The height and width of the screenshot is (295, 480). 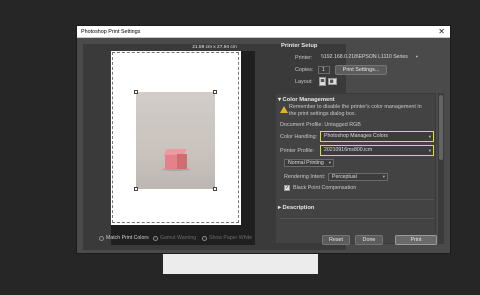 What do you see at coordinates (305, 177) in the screenshot?
I see `rendering-intent-label: Rendering Intent:` at bounding box center [305, 177].